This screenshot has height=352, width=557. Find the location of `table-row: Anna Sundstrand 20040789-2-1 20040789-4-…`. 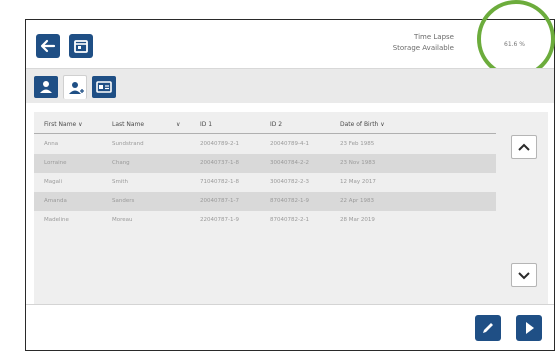

table-row: Anna Sundstrand 20040789-2-1 20040789-4-… is located at coordinates (265, 144).